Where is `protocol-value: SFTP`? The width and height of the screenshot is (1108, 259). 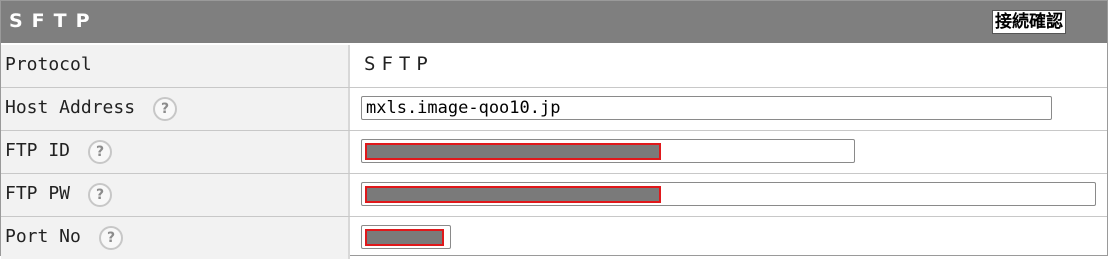 protocol-value: SFTP is located at coordinates (399, 64).